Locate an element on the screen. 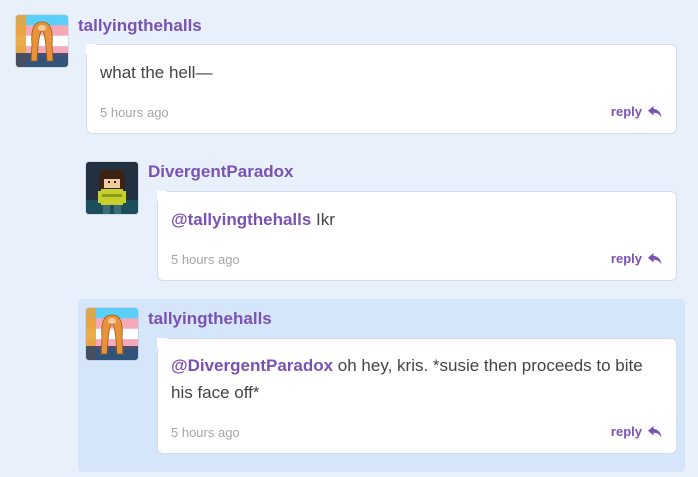 The image size is (698, 477). comment-text: @tallyingthehalls Ikr is located at coordinates (253, 219).